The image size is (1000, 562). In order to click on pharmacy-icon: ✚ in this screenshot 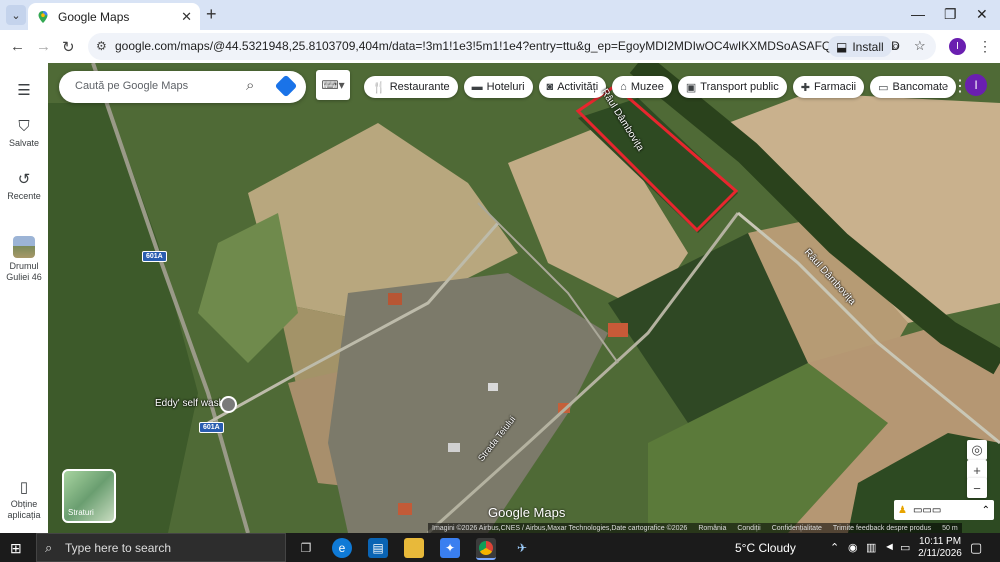, I will do `click(805, 87)`.